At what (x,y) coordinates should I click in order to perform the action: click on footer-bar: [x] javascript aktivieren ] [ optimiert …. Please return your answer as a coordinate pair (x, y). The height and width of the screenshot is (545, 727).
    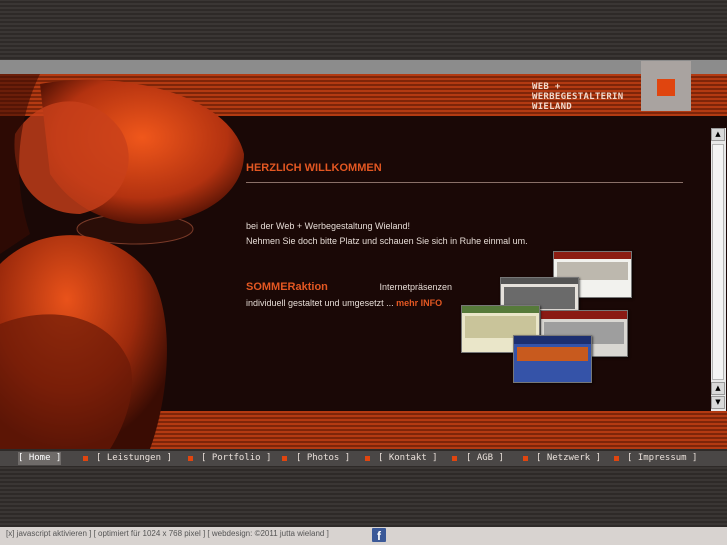
    Looking at the image, I should click on (363, 536).